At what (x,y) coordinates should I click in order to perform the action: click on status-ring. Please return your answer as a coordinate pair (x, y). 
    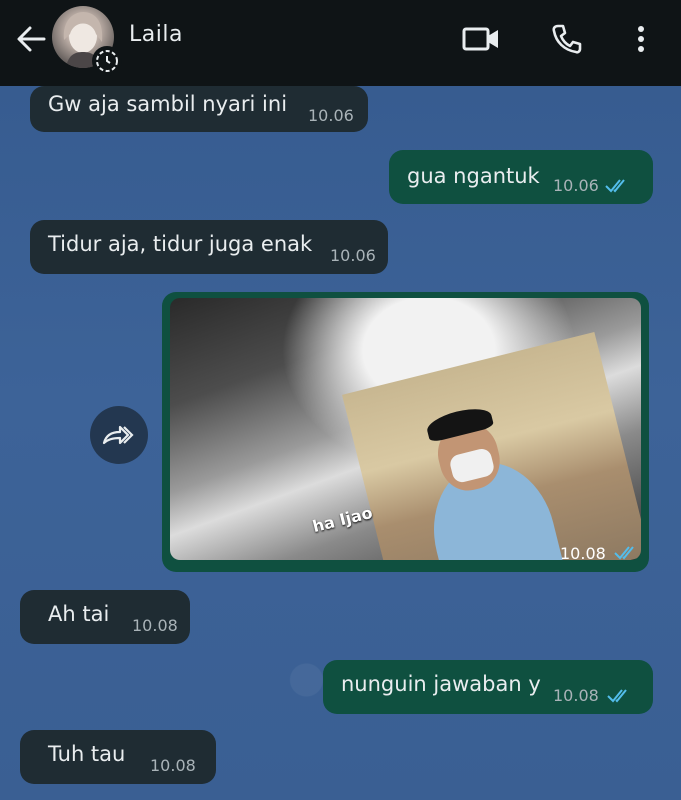
    Looking at the image, I should click on (107, 61).